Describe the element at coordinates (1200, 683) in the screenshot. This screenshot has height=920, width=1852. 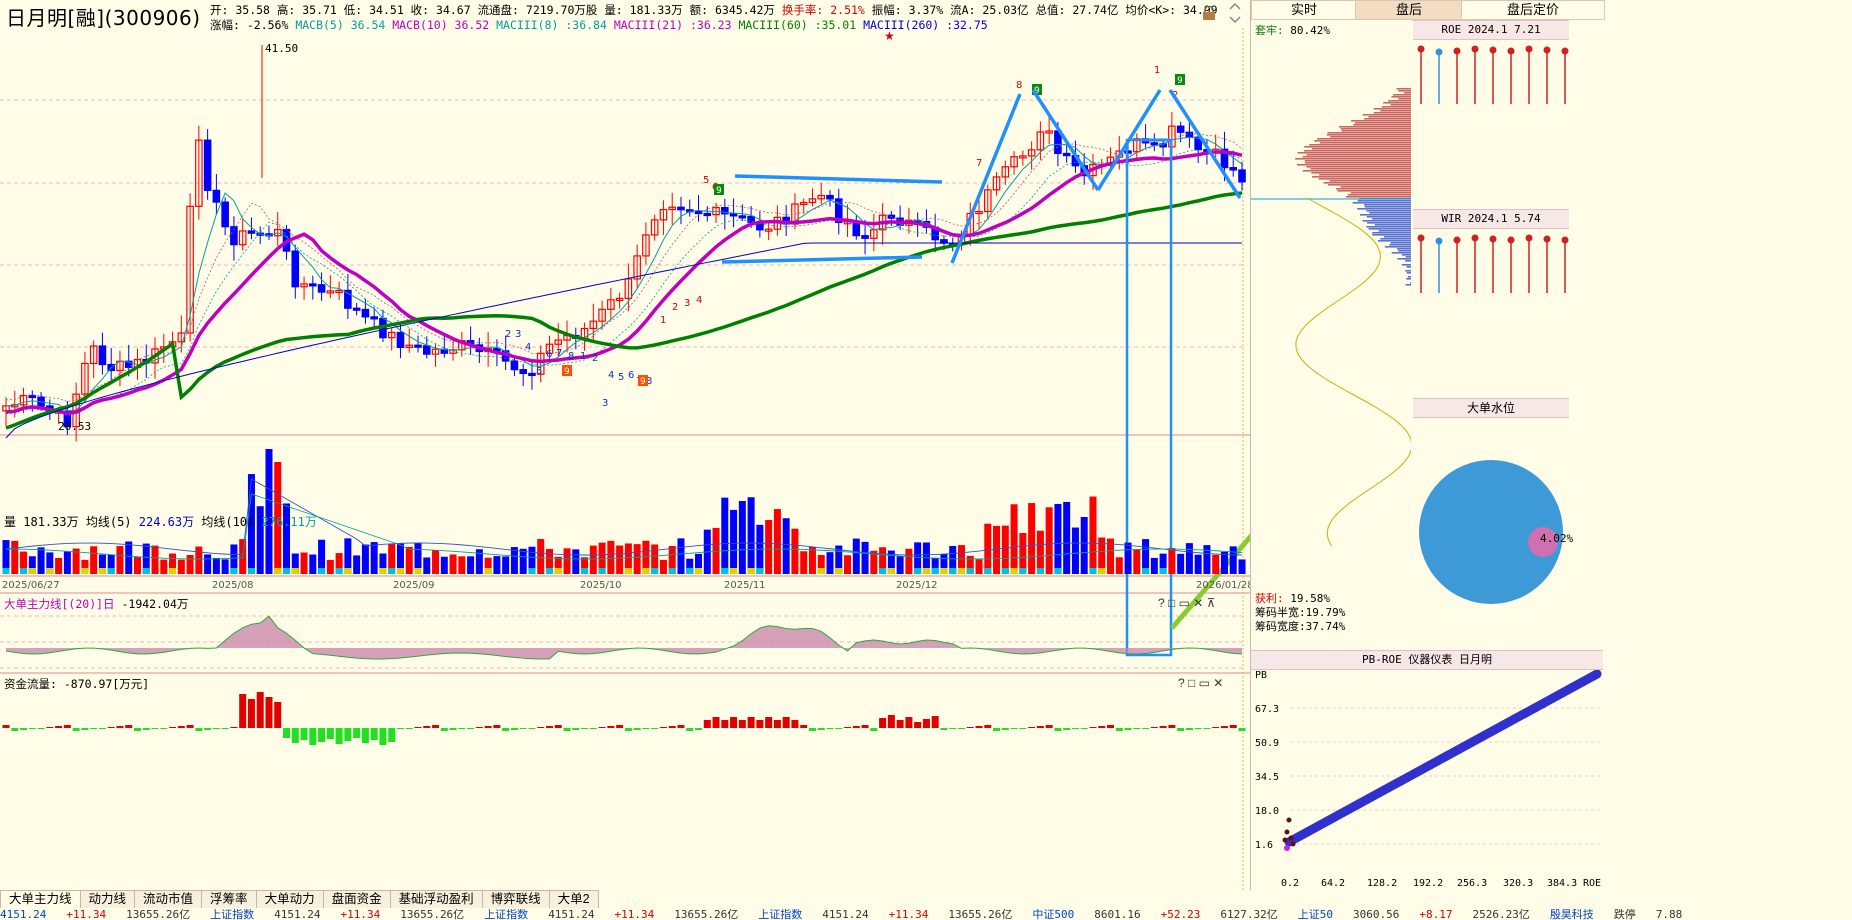
I see `capflow-controls: ? □ ▭ ✕` at that location.